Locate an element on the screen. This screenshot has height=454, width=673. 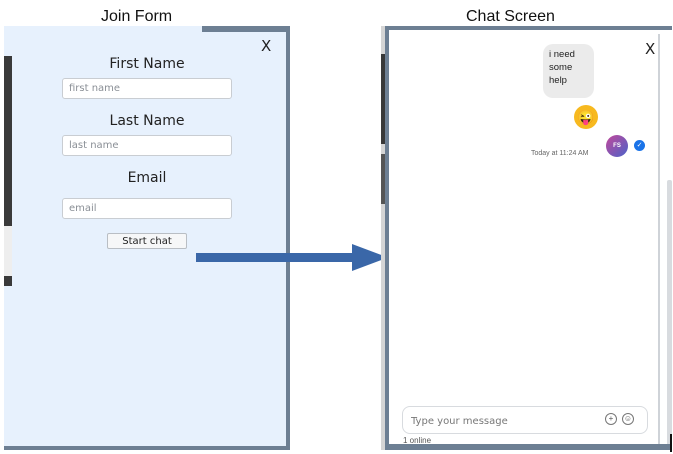
message-input is located at coordinates (501, 421).